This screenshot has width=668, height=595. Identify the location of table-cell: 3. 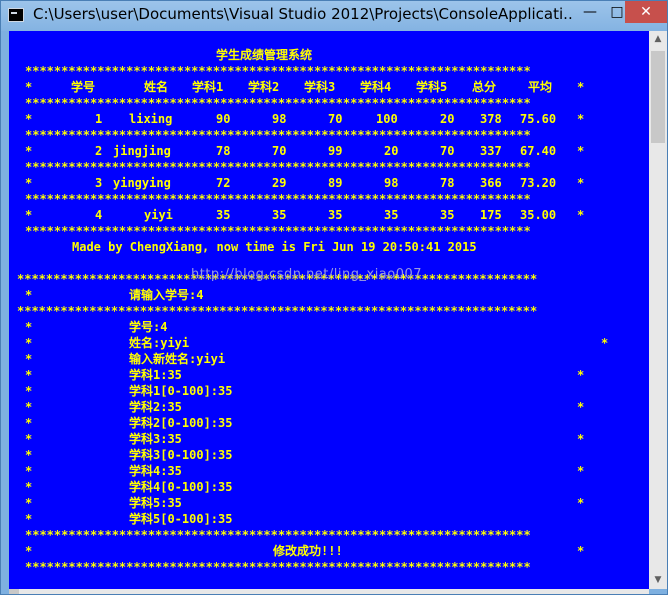
(99, 183).